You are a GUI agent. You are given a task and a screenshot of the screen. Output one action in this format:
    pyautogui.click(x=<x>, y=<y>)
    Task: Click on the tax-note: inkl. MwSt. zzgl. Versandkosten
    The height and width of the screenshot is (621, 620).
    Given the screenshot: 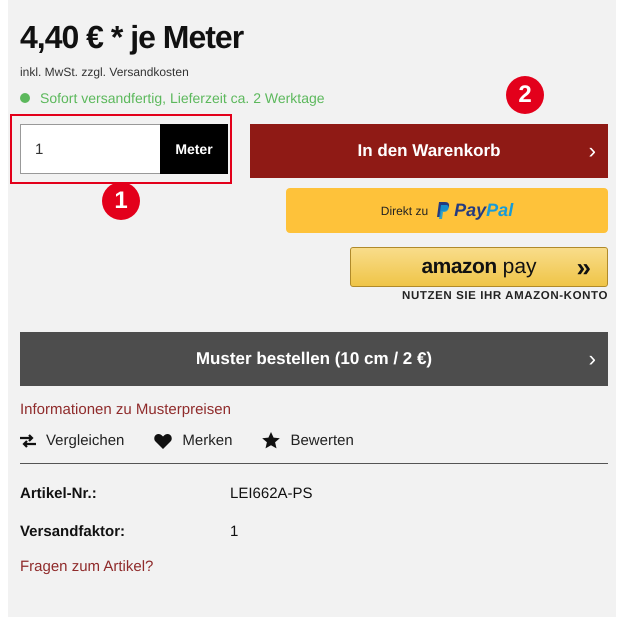 What is the action you would take?
    pyautogui.click(x=105, y=72)
    